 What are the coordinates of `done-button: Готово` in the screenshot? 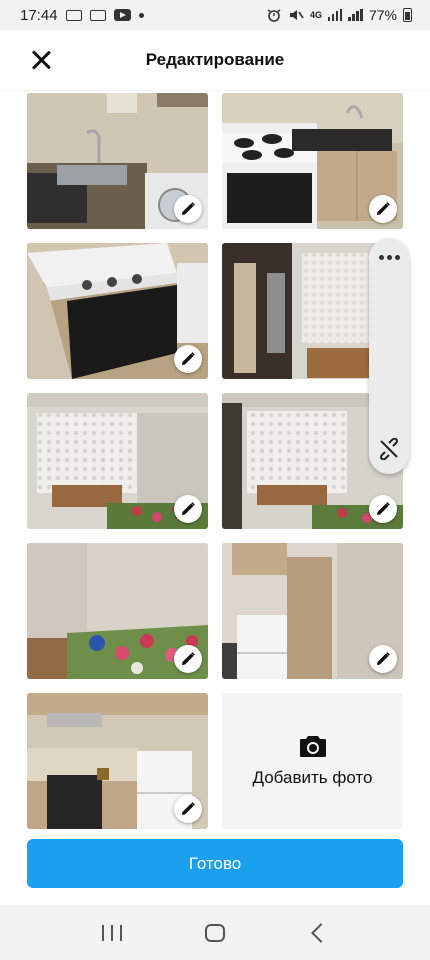 It's located at (215, 863).